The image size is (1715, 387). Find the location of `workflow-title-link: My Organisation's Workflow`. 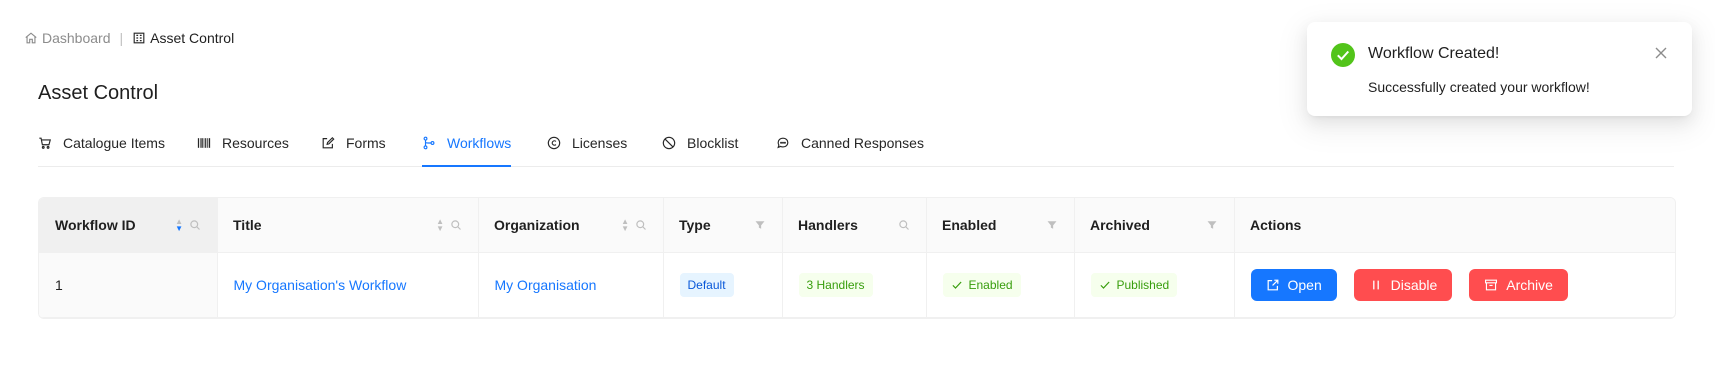

workflow-title-link: My Organisation's Workflow is located at coordinates (320, 285).